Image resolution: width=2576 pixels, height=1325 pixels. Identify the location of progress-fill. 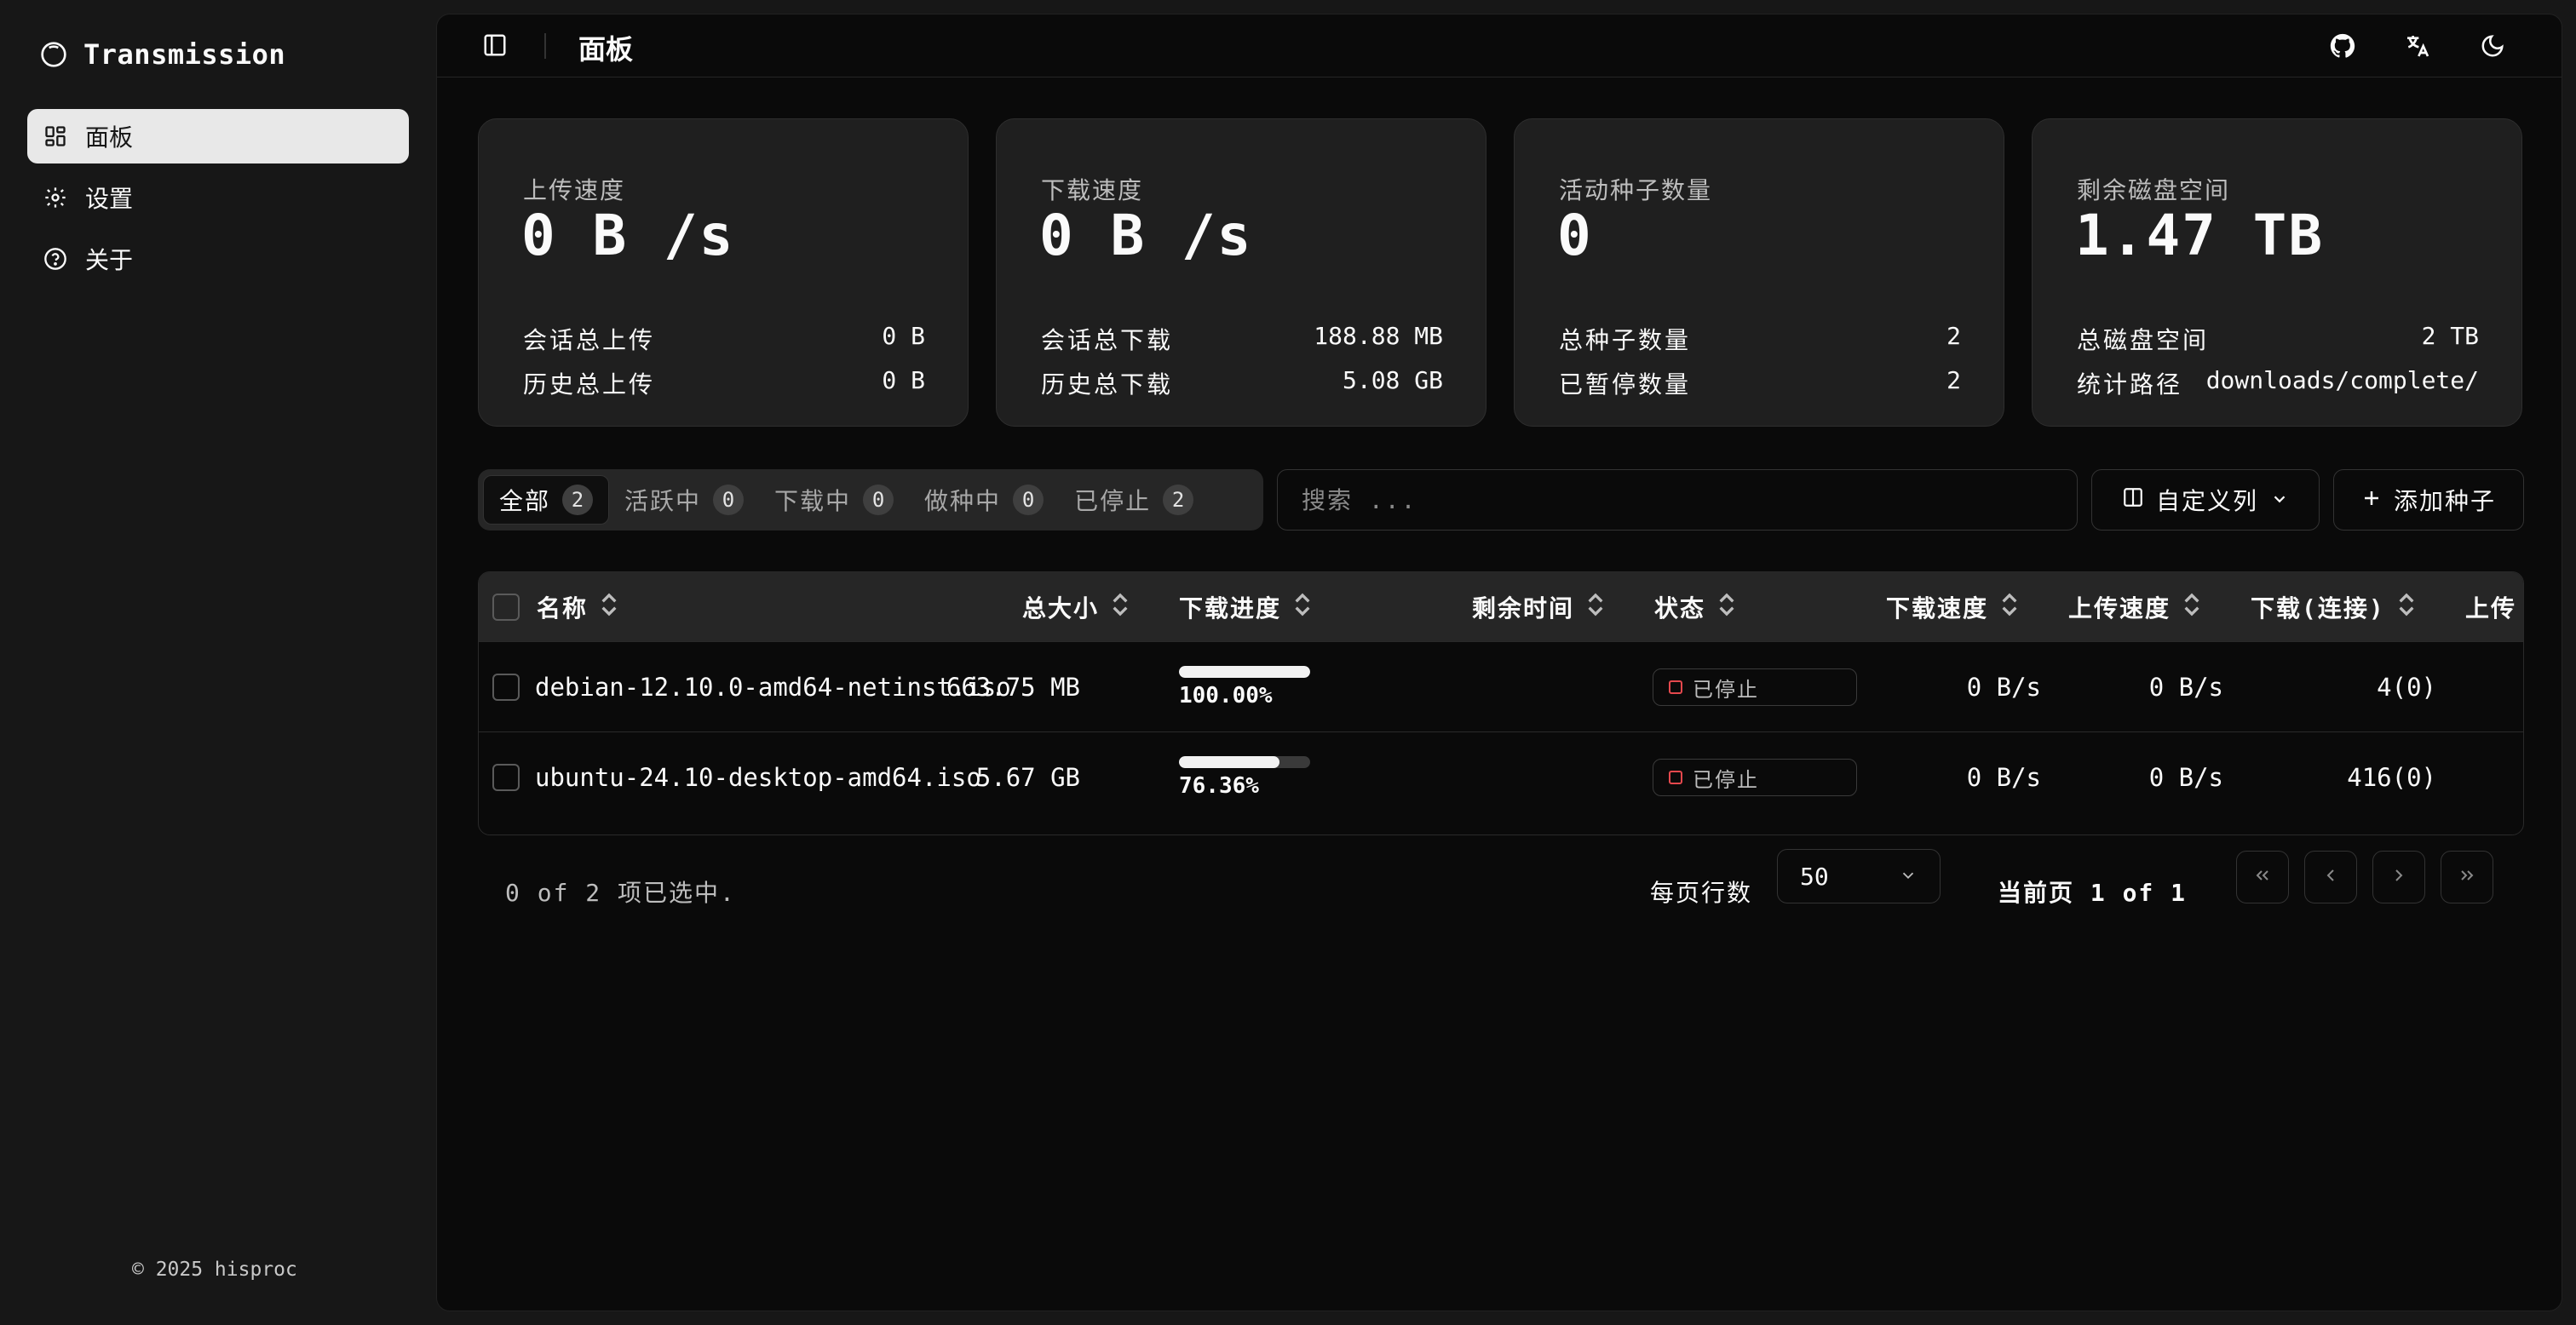
(1244, 672).